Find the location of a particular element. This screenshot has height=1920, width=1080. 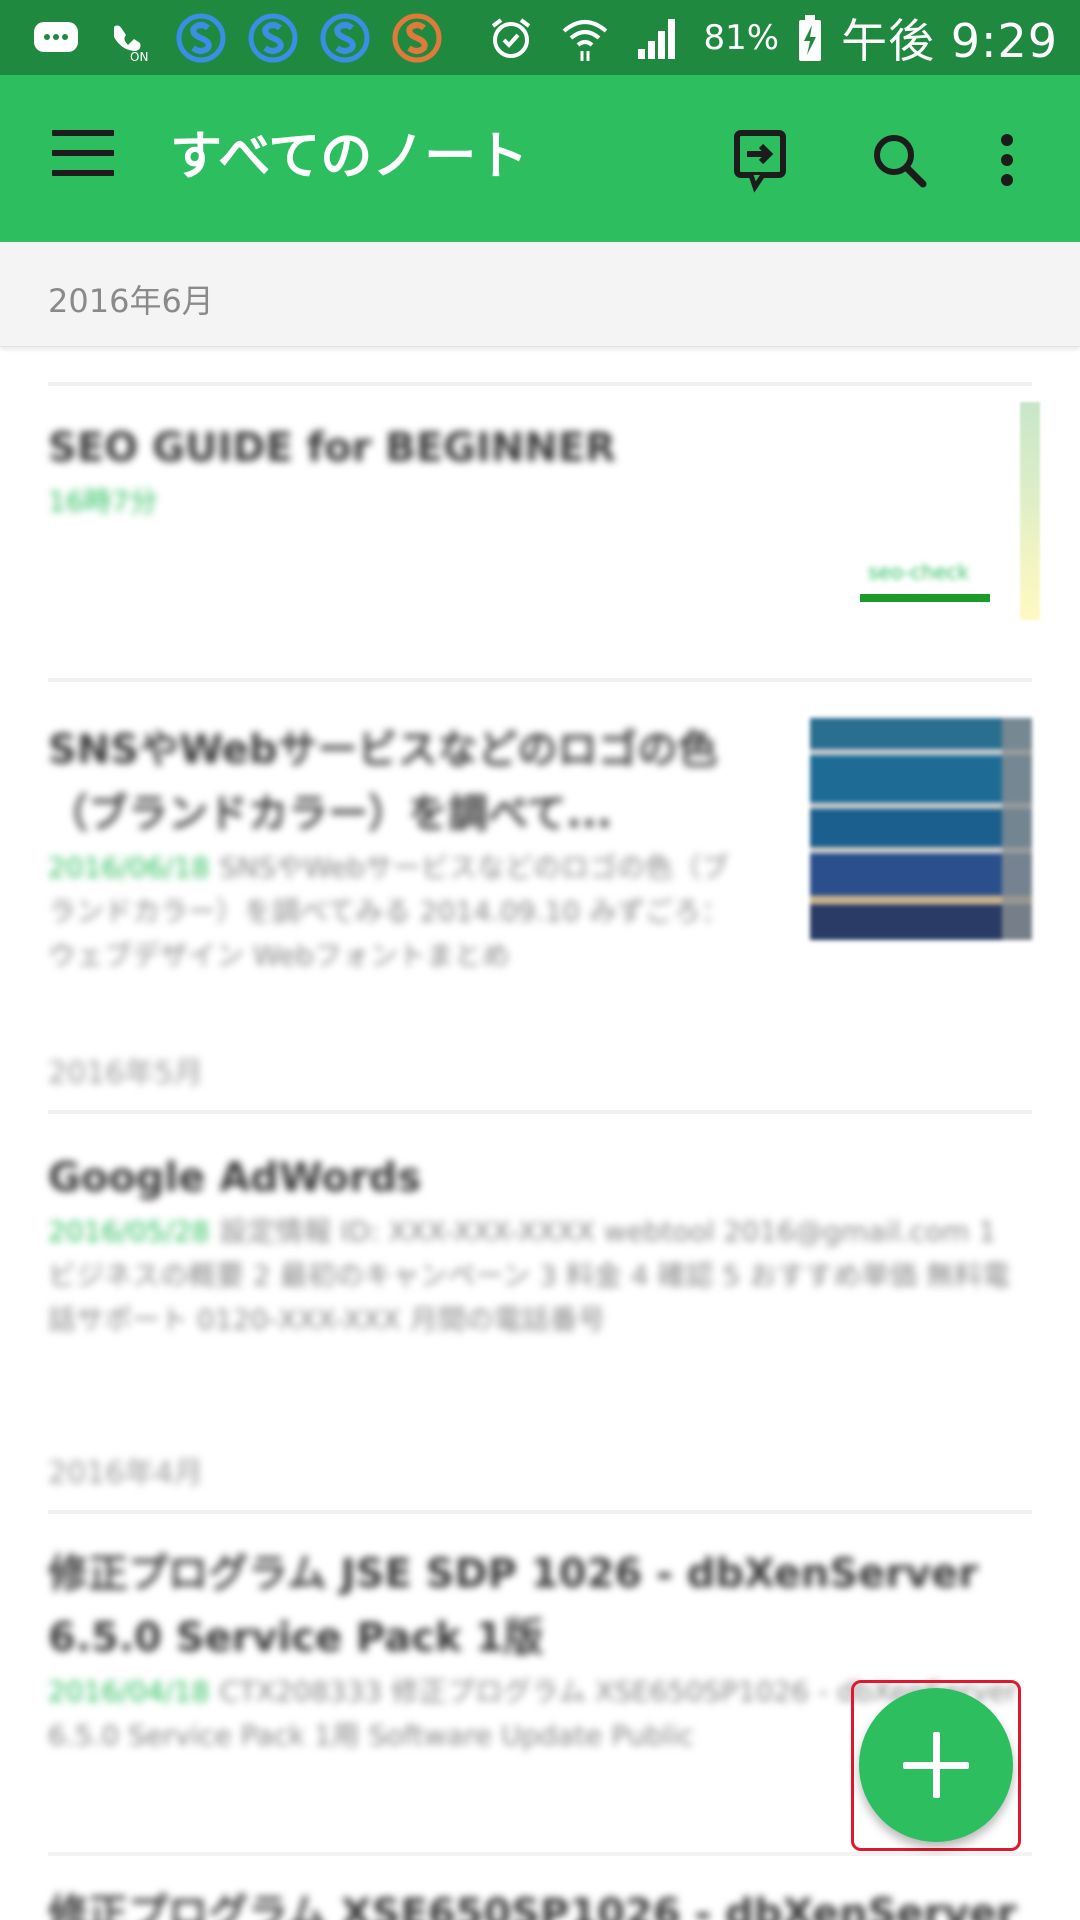

page-title: すべてのノート is located at coordinates (349, 157).